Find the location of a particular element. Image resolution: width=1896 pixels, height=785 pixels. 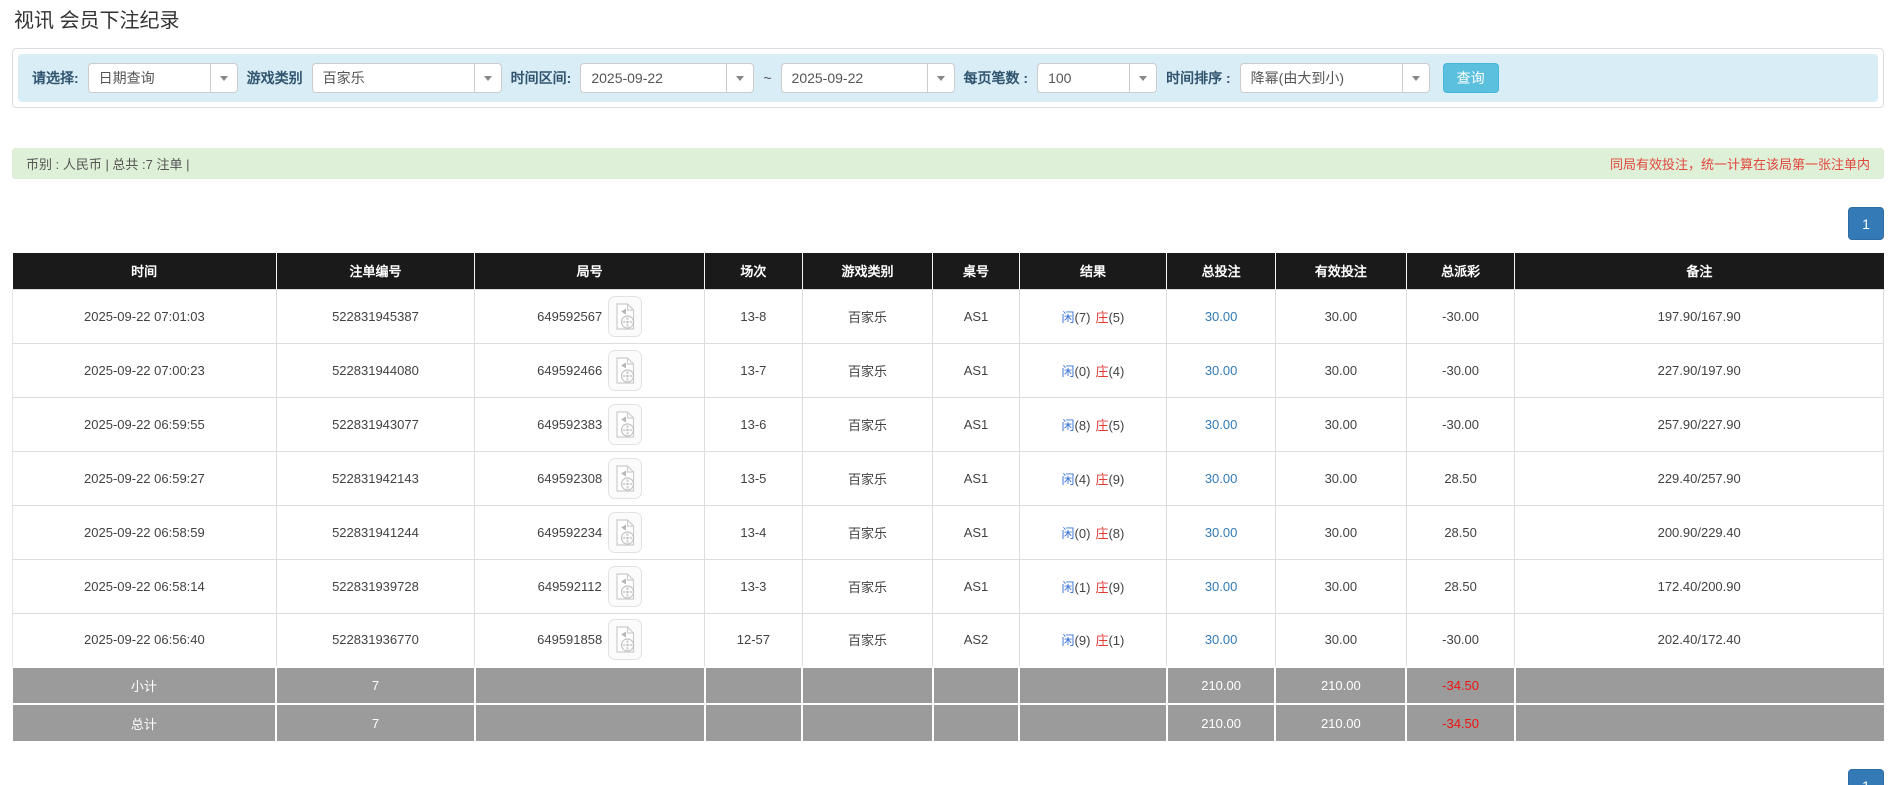

date-from-value: 2025-09-22 is located at coordinates (653, 78).